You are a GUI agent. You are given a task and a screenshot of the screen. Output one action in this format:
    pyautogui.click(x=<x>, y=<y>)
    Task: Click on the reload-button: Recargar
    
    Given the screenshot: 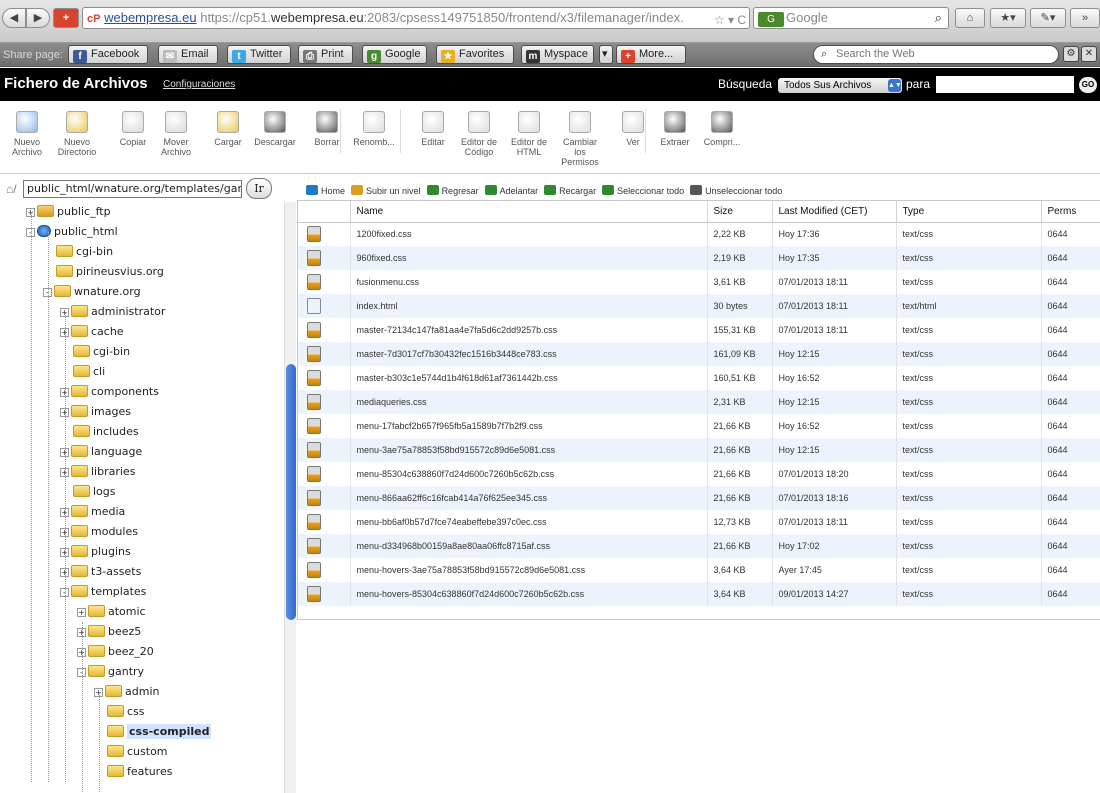 What is the action you would take?
    pyautogui.click(x=570, y=191)
    